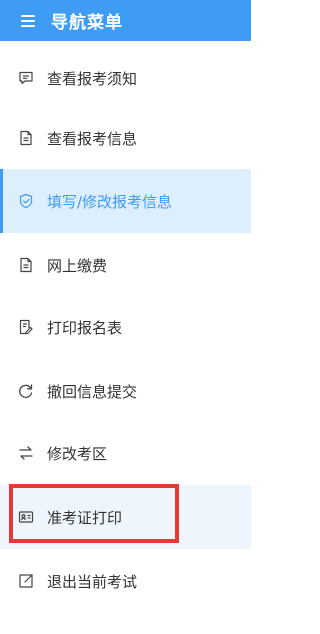 The height and width of the screenshot is (634, 320). What do you see at coordinates (92, 391) in the screenshot?
I see `menu-item-label: 撤回信息提交` at bounding box center [92, 391].